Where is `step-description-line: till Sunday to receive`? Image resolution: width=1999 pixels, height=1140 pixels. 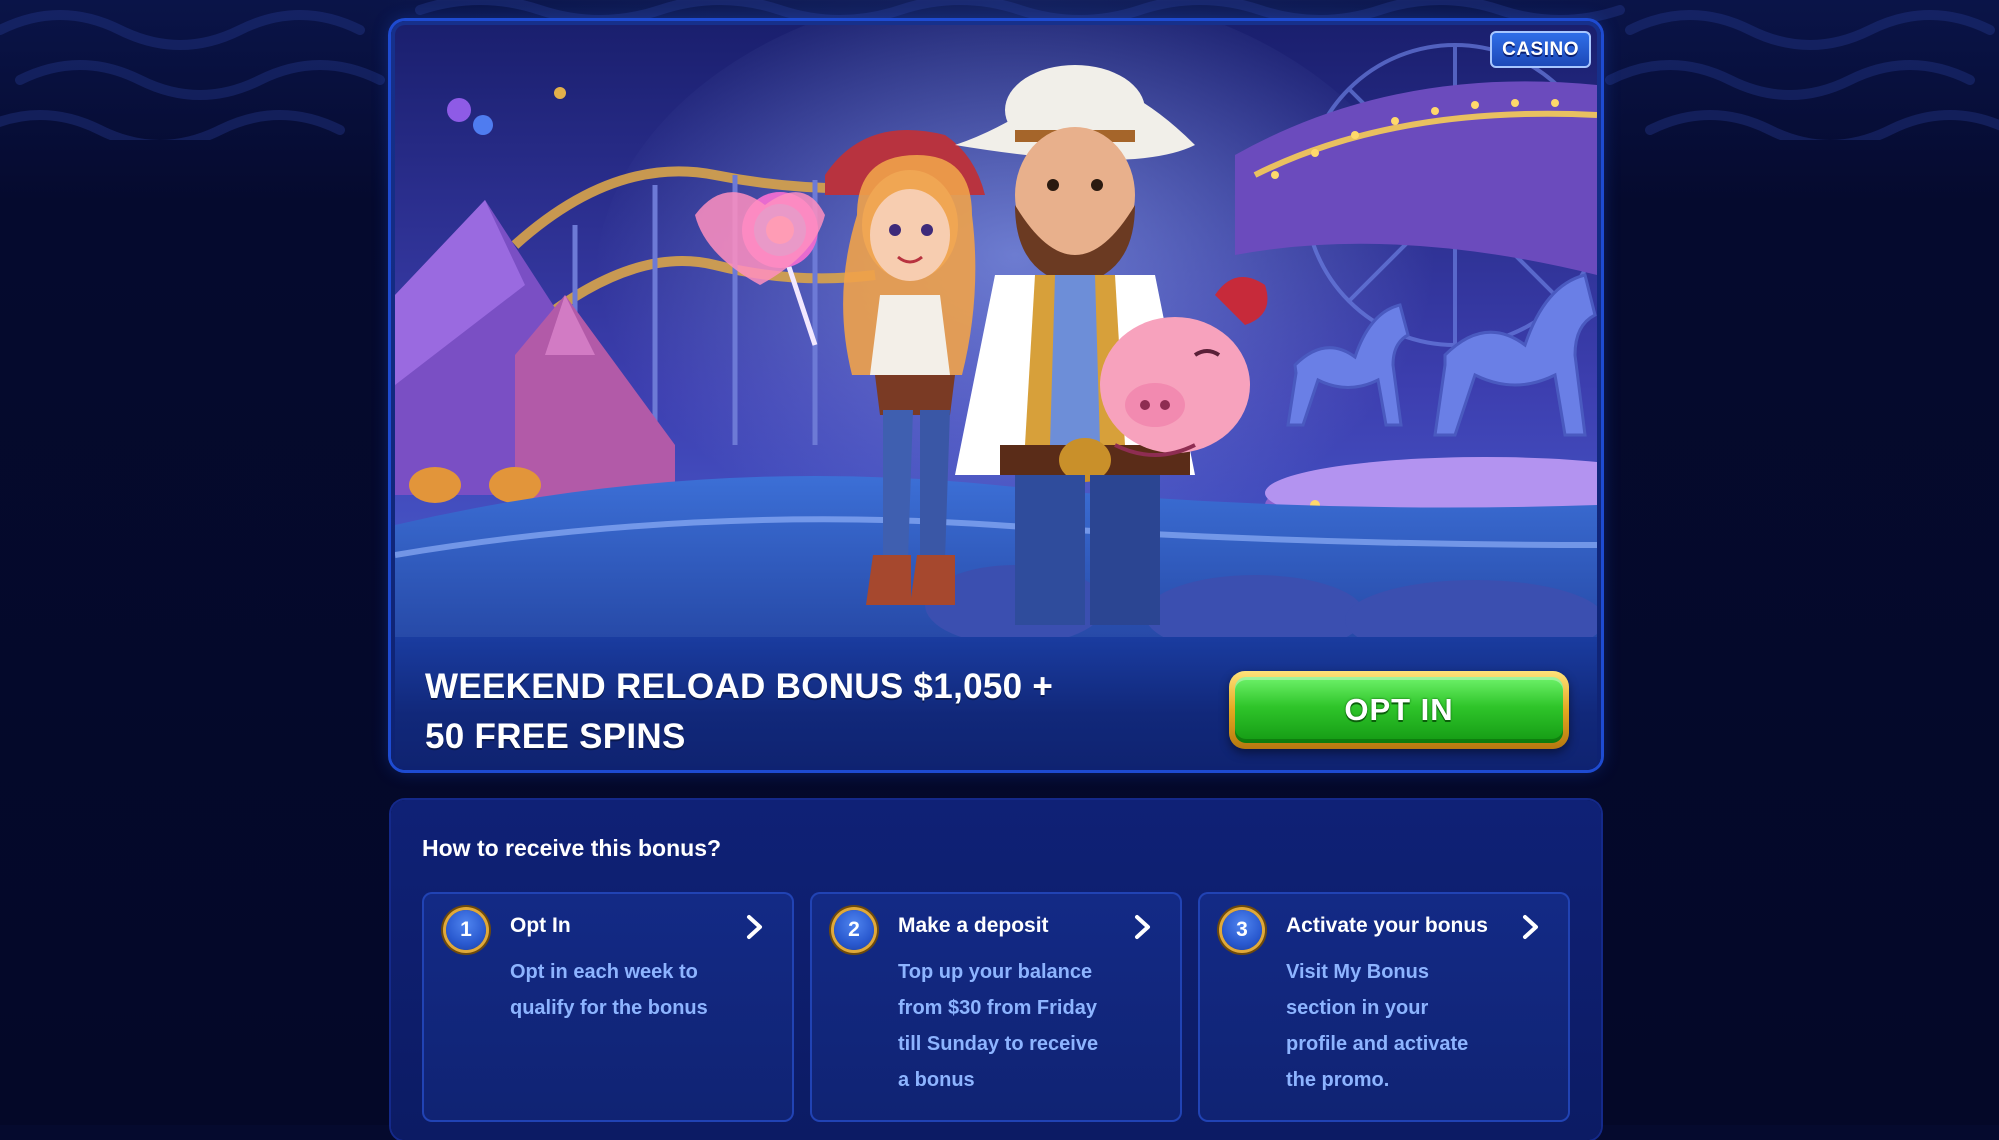 step-description-line: till Sunday to receive is located at coordinates (998, 1044).